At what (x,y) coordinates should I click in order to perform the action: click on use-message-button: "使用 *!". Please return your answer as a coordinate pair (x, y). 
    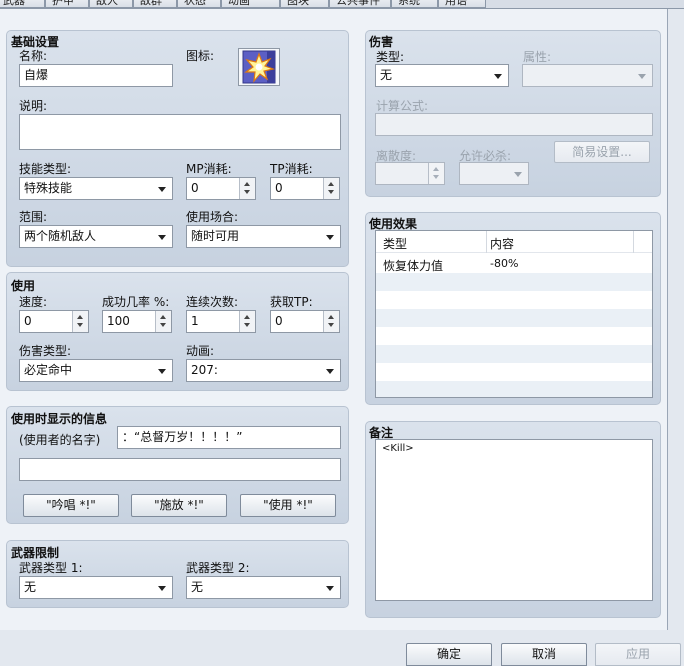
    Looking at the image, I should click on (288, 505).